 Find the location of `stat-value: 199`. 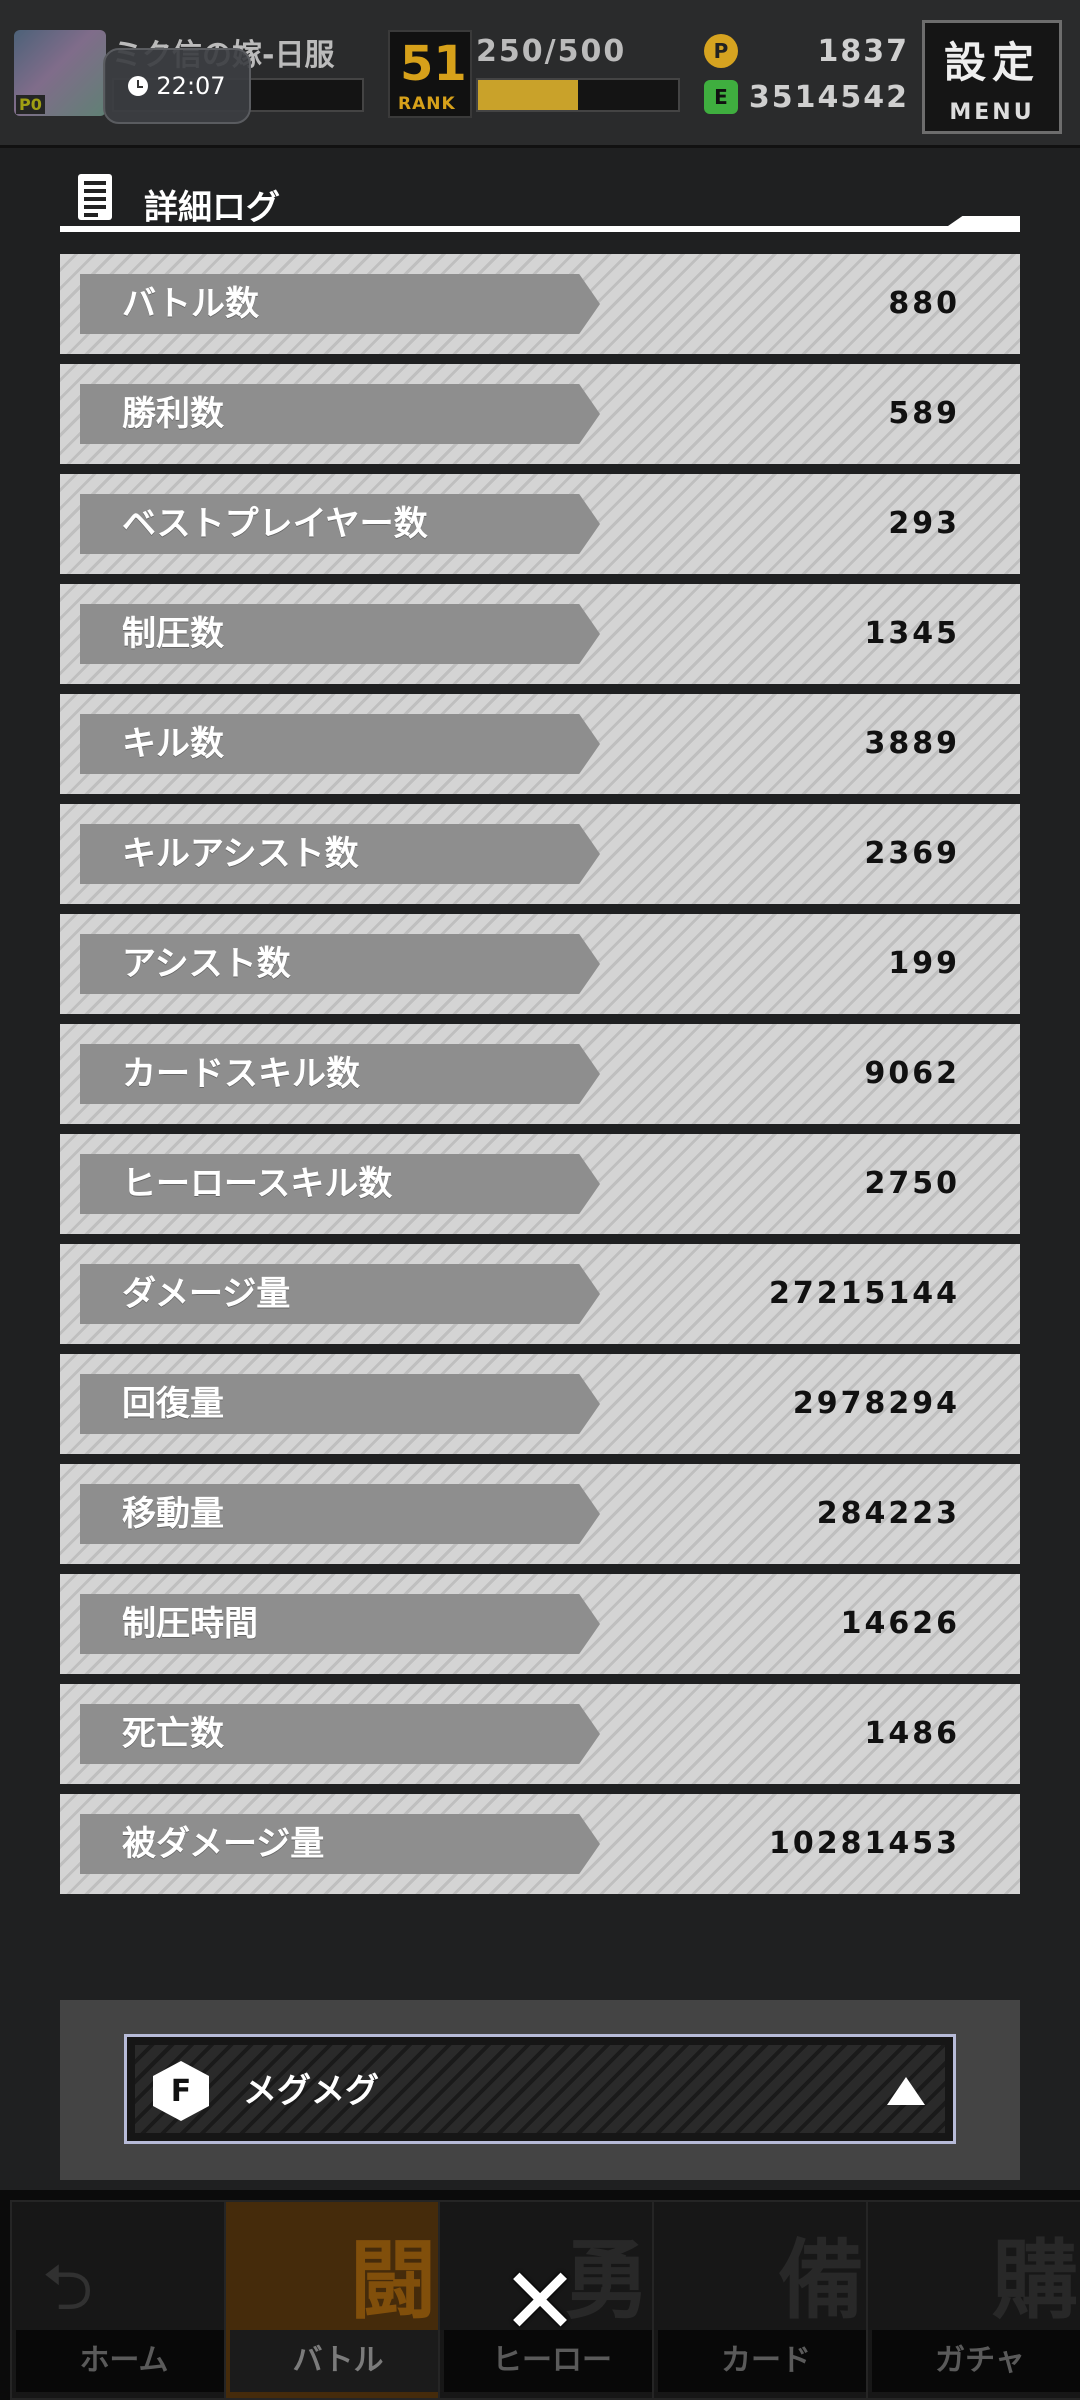

stat-value: 199 is located at coordinates (924, 963).